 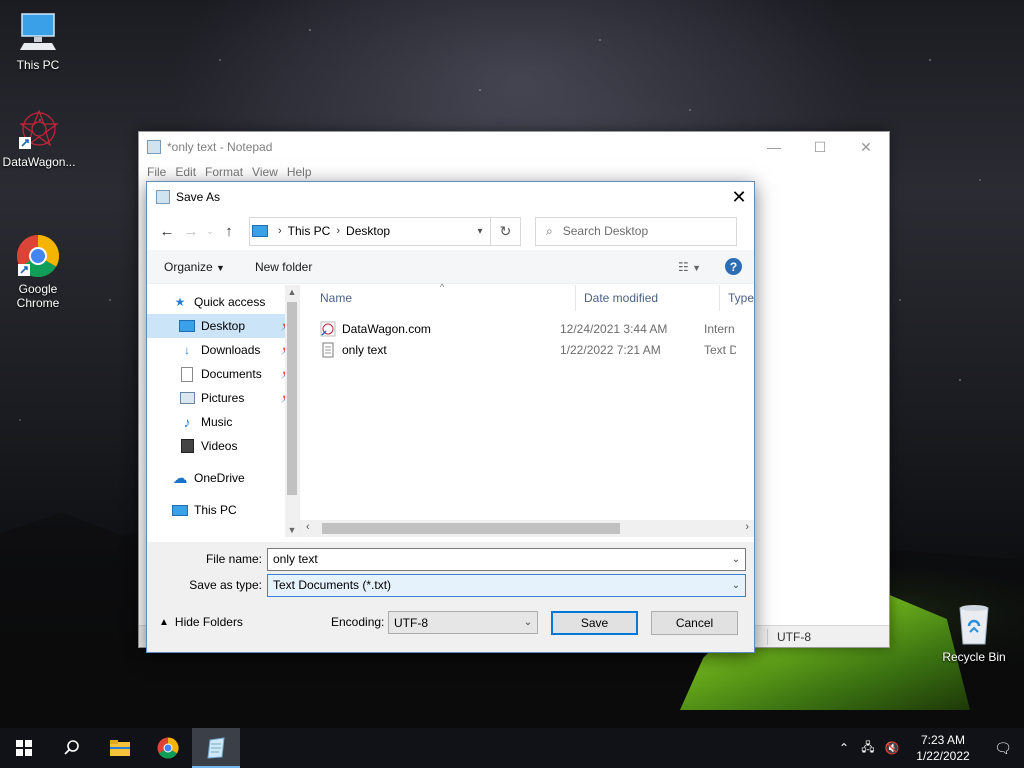 I want to click on nav-item-documents: Documents 📌, so click(x=223, y=374).